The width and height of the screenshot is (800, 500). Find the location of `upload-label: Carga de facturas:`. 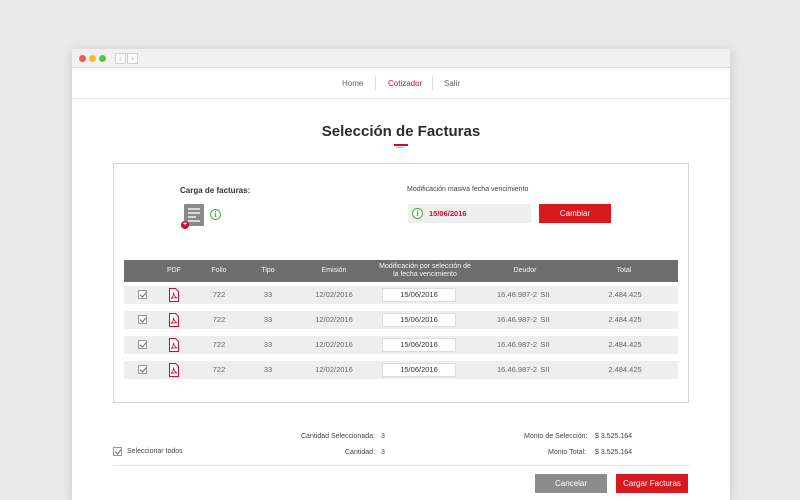

upload-label: Carga de facturas: is located at coordinates (215, 190).